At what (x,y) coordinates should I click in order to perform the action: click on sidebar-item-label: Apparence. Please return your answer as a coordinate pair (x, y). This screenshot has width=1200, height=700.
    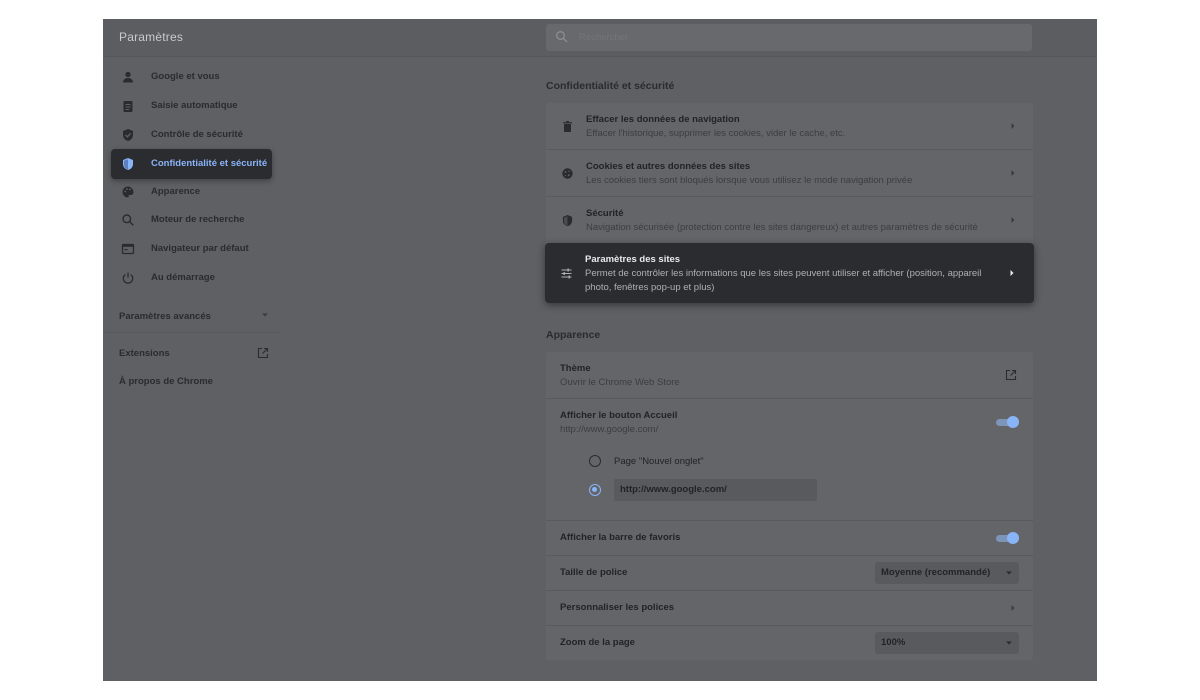
    Looking at the image, I should click on (176, 191).